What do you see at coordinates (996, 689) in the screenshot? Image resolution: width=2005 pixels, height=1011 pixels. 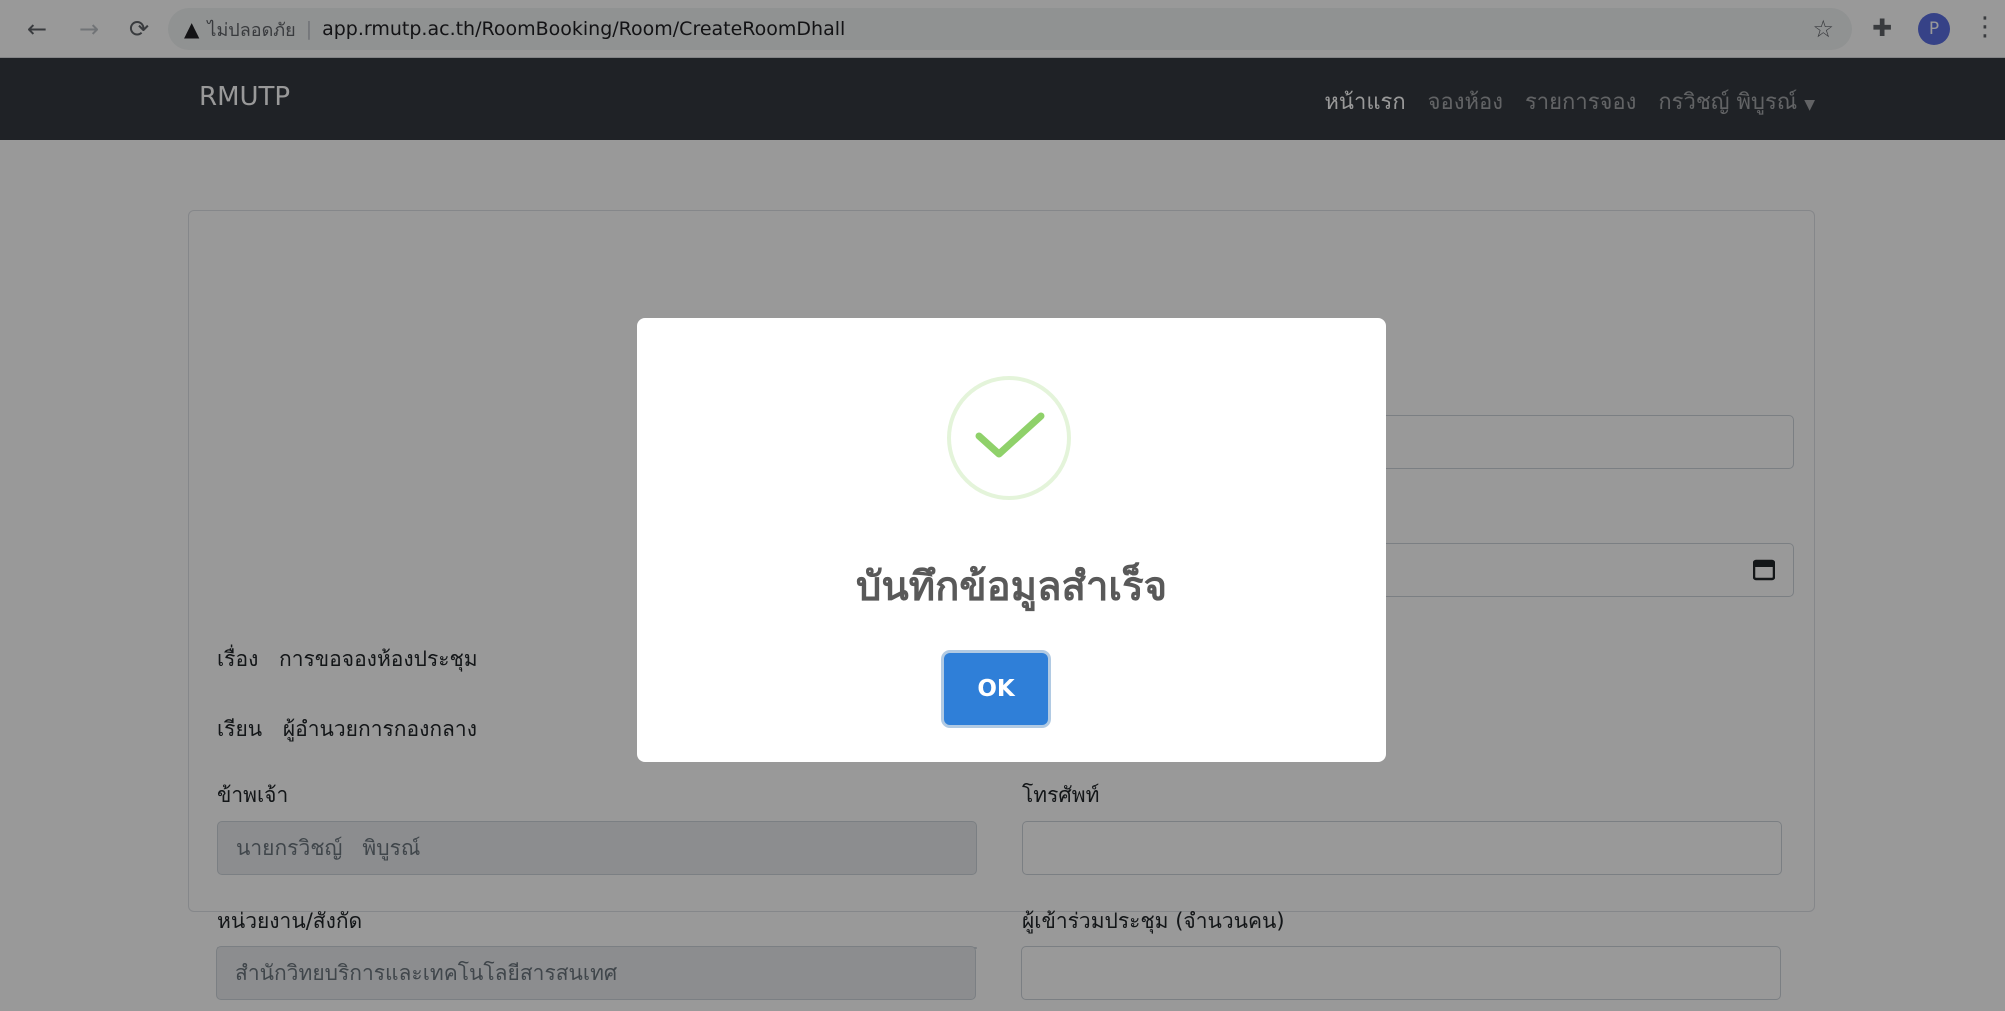 I see `ok-button: OK` at bounding box center [996, 689].